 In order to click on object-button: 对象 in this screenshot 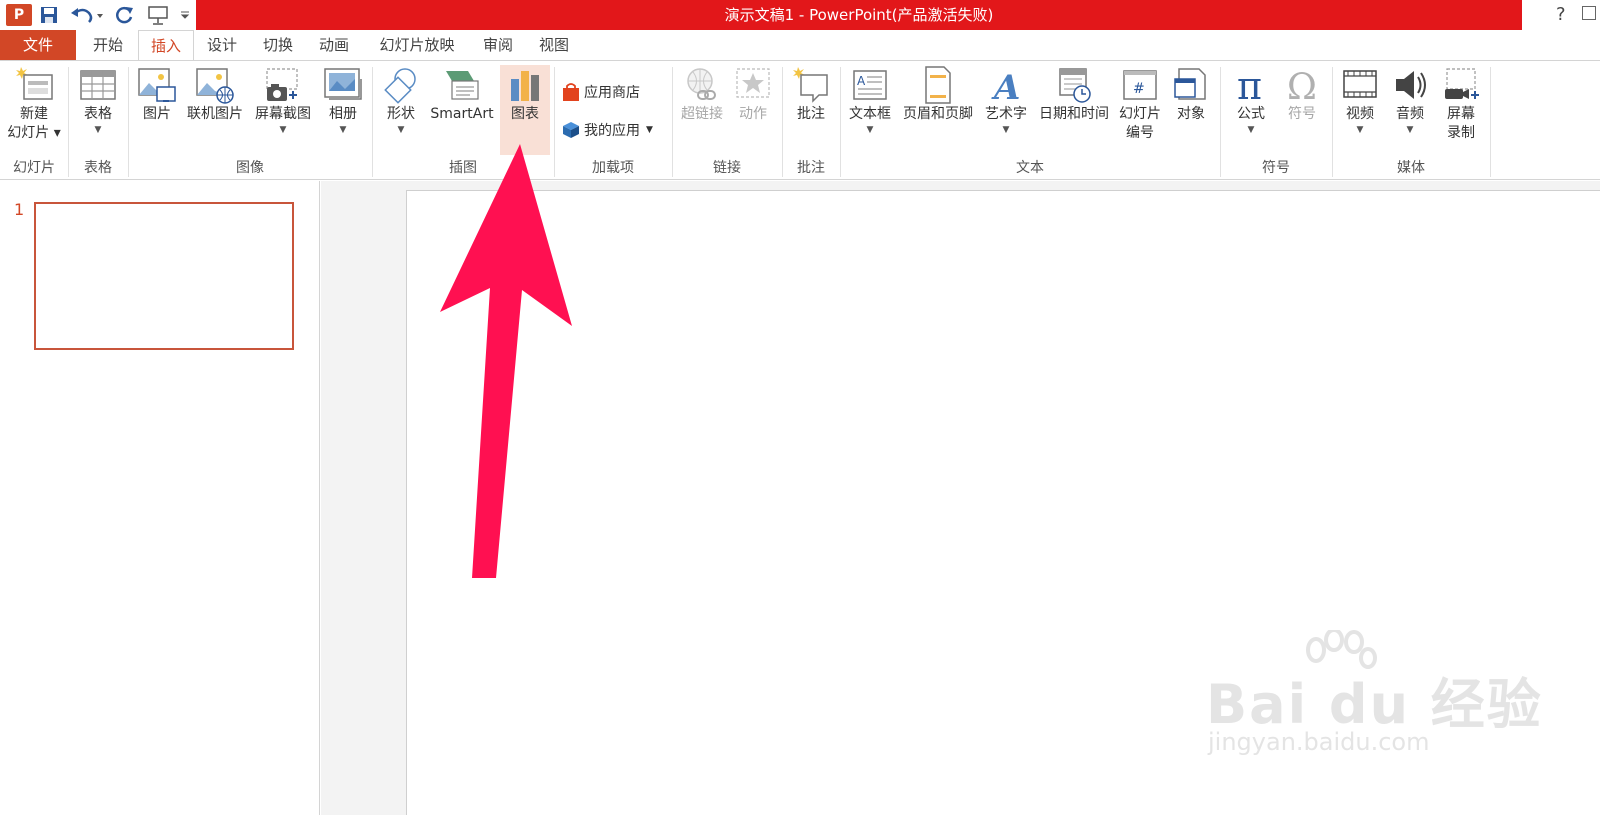, I will do `click(1191, 94)`.